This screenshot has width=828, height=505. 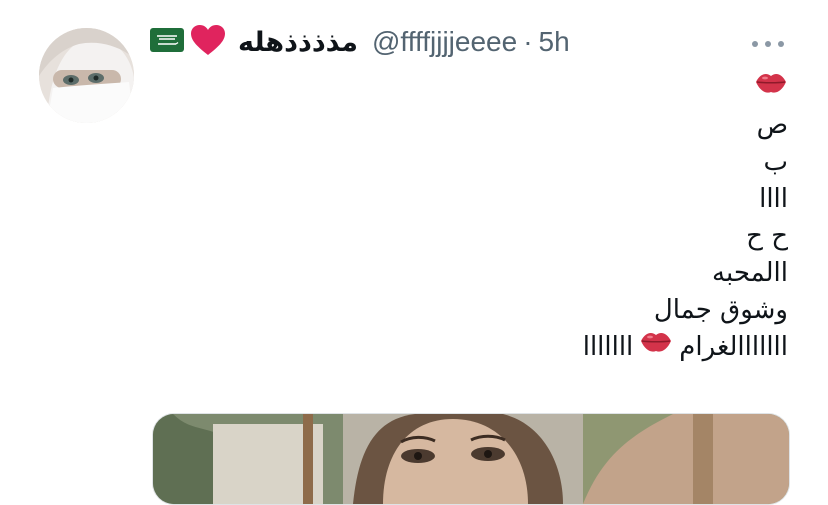 I want to click on display-name: مذذذذهله, so click(x=298, y=42).